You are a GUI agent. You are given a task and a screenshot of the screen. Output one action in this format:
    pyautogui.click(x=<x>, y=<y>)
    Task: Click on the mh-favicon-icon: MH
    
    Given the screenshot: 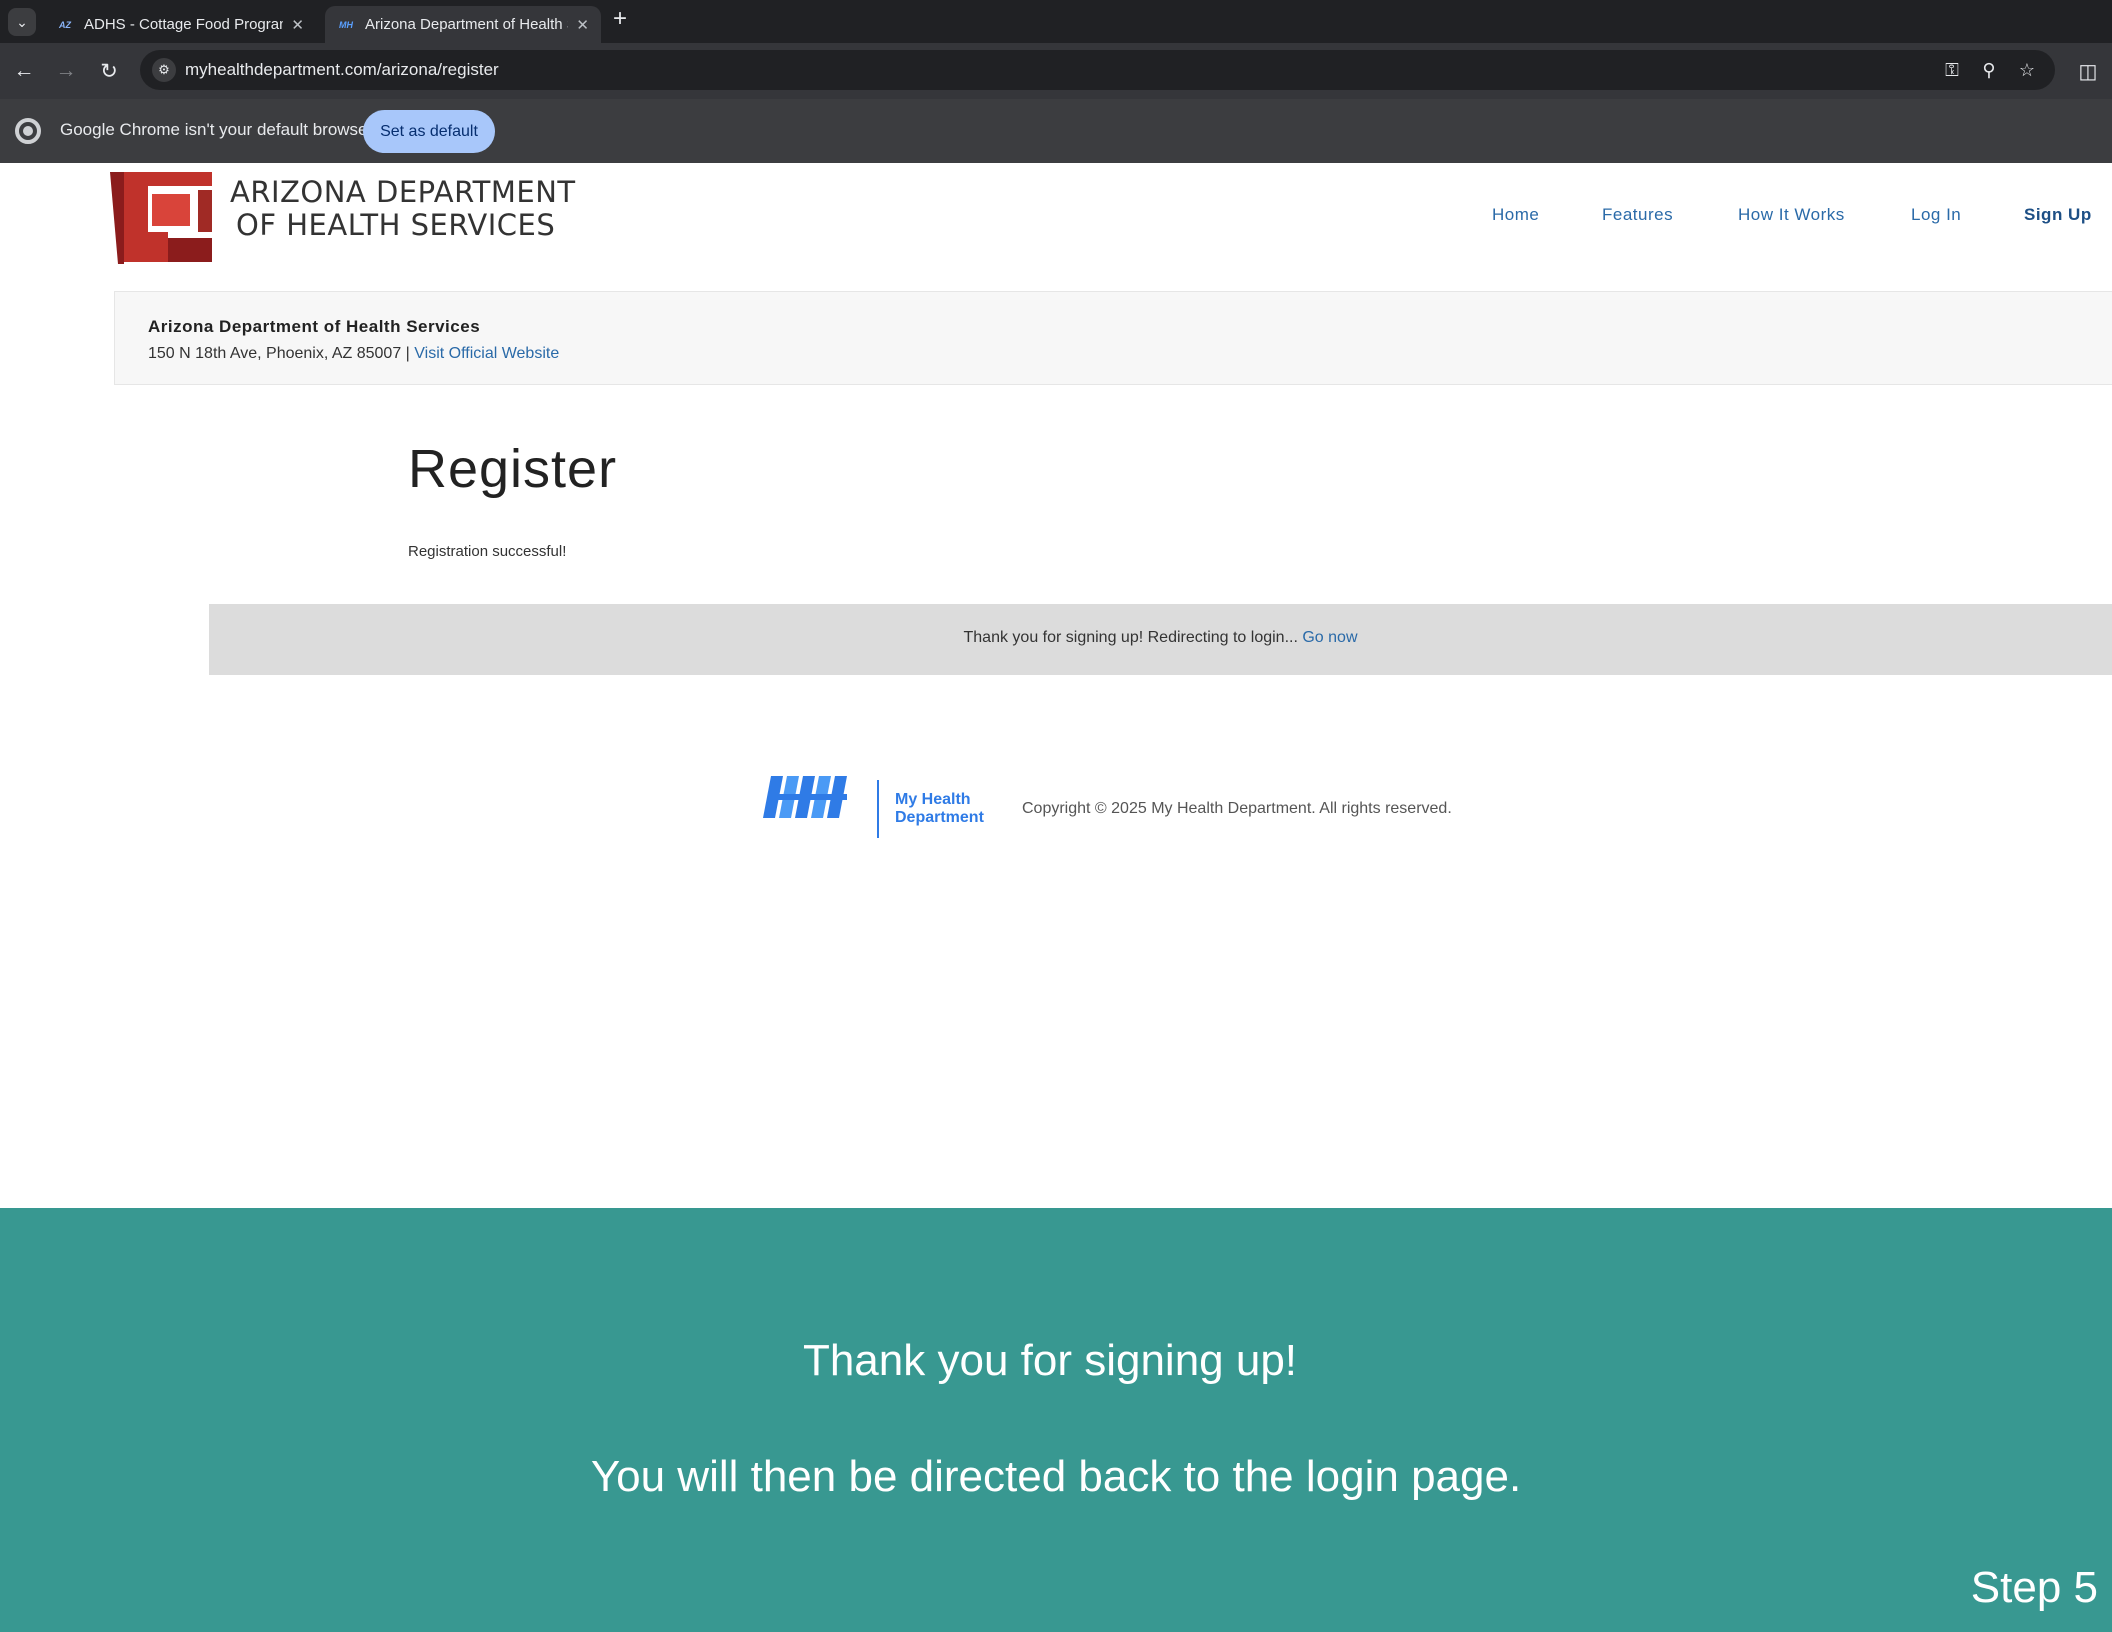 What is the action you would take?
    pyautogui.click(x=346, y=24)
    